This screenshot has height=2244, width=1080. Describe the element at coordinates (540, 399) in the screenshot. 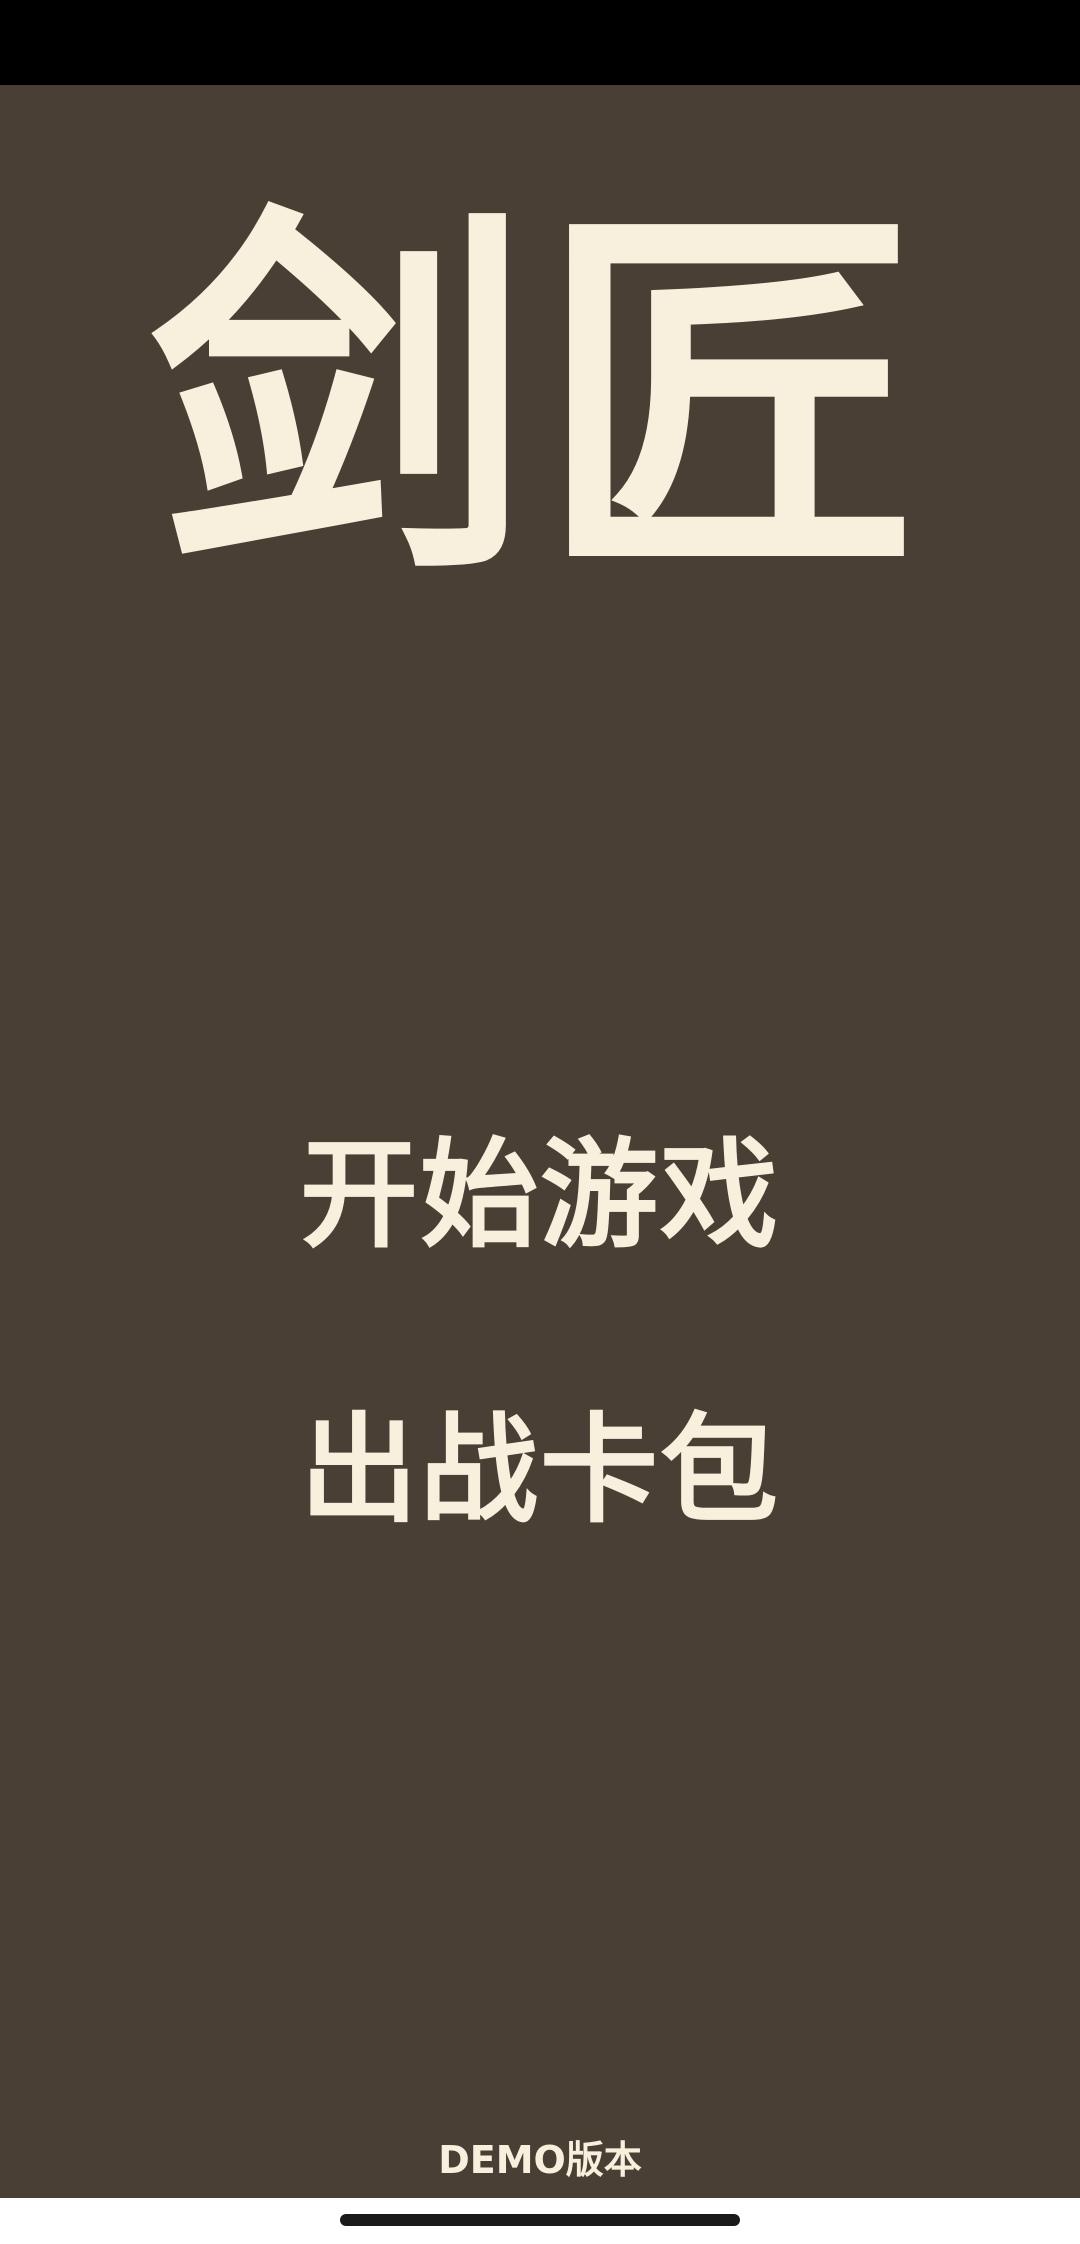

I see `game-title: 剑匠` at that location.